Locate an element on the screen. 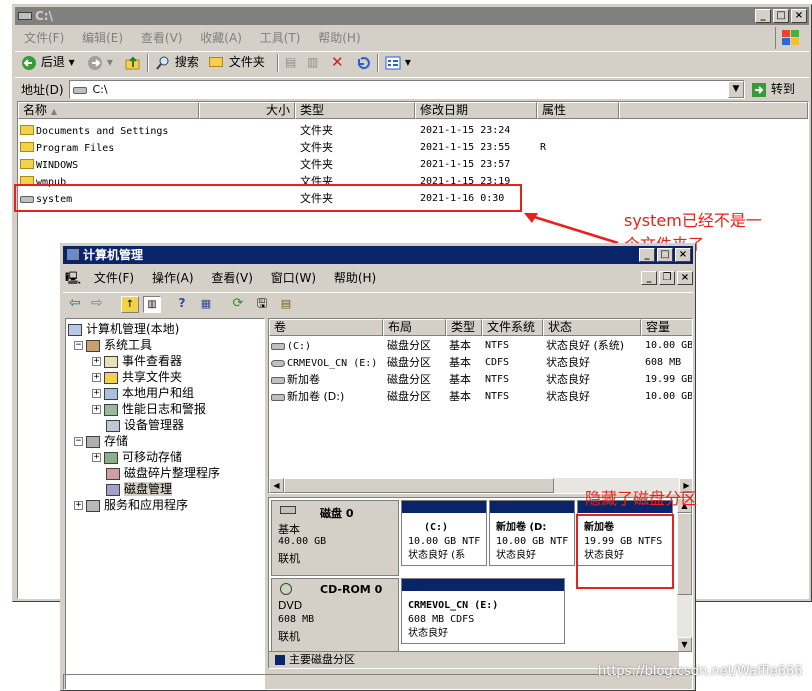 This screenshot has height=691, width=812. up-level-icon: ↑ is located at coordinates (130, 304).